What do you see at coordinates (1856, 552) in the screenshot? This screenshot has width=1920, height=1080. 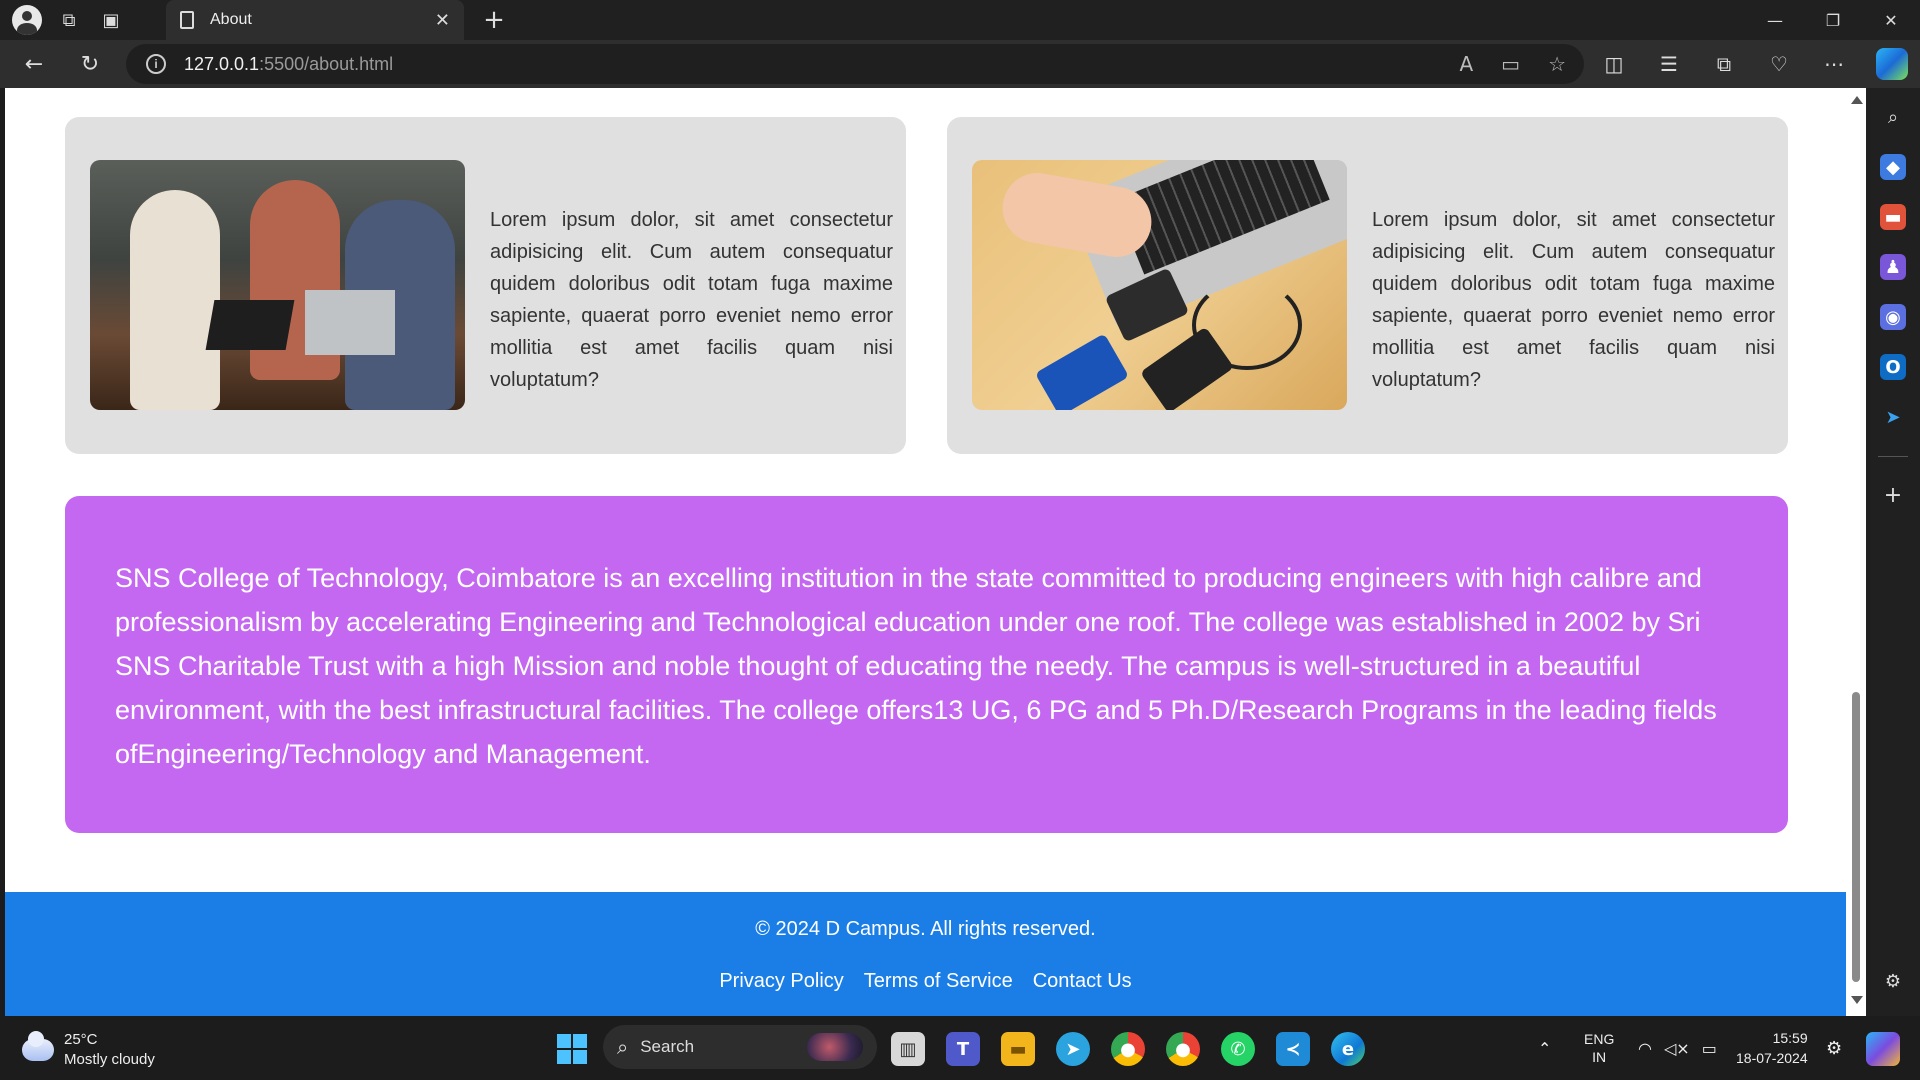 I see `page-scrollbar` at bounding box center [1856, 552].